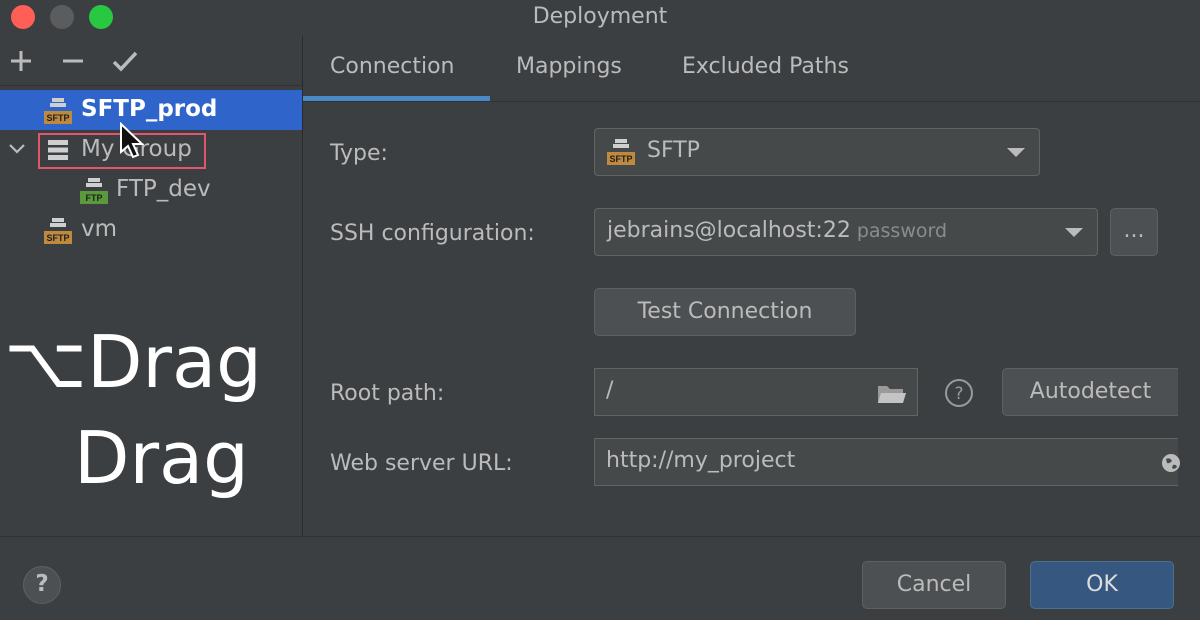 This screenshot has height=620, width=1200. I want to click on type-value: SFTP, so click(673, 150).